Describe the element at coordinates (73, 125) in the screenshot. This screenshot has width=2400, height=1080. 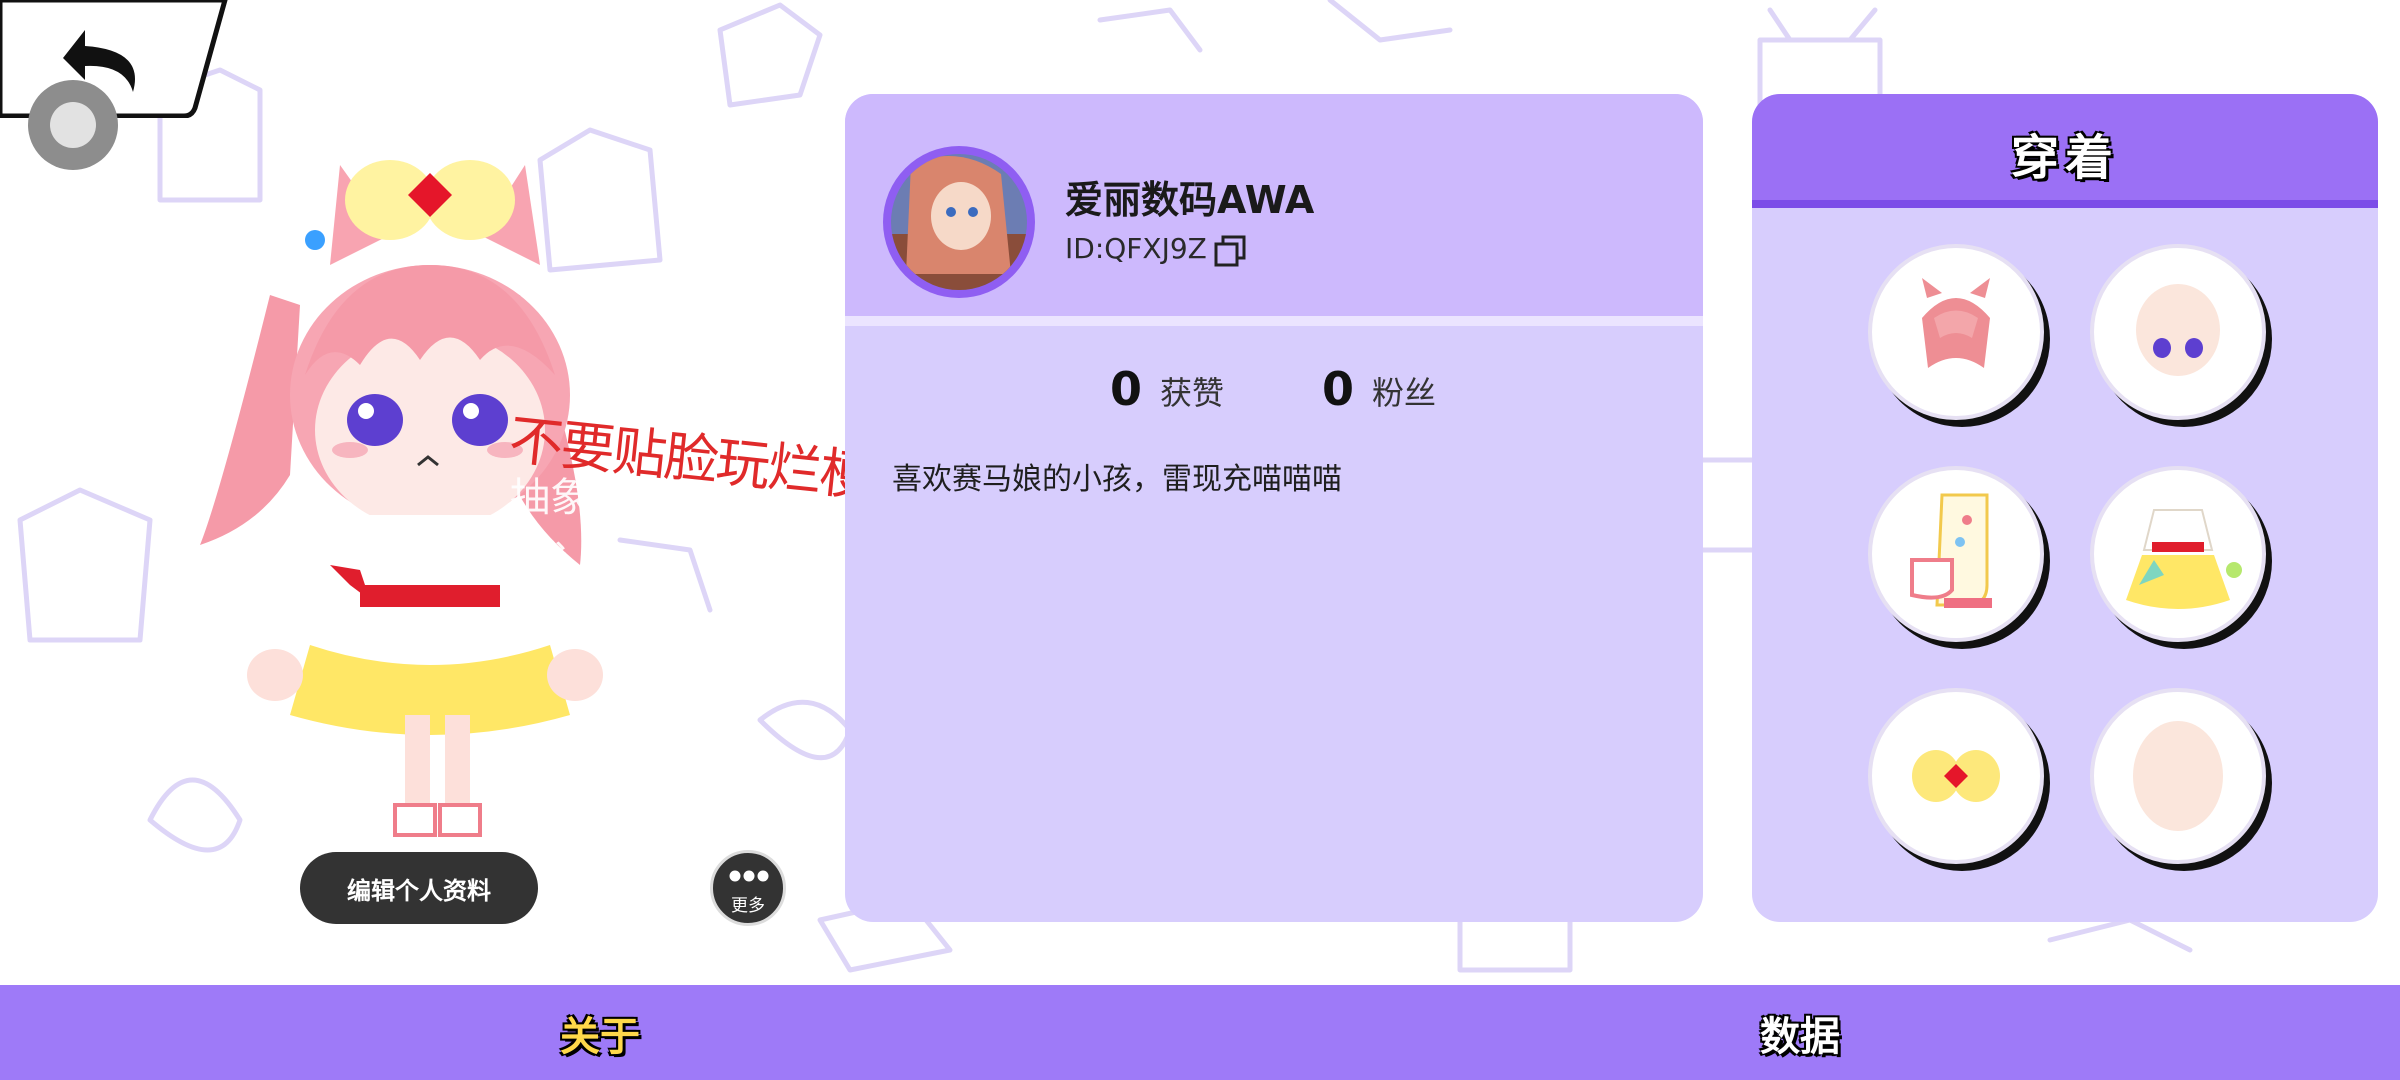
I see `home-button` at that location.